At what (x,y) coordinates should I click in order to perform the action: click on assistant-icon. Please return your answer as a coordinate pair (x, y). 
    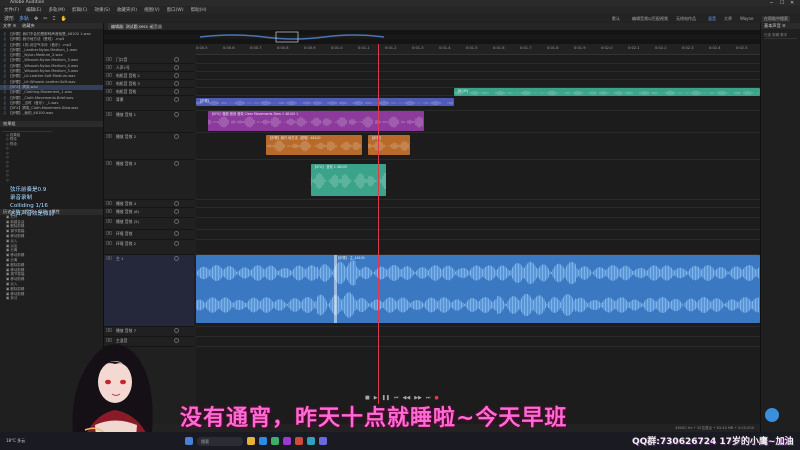
    Looking at the image, I should click on (772, 415).